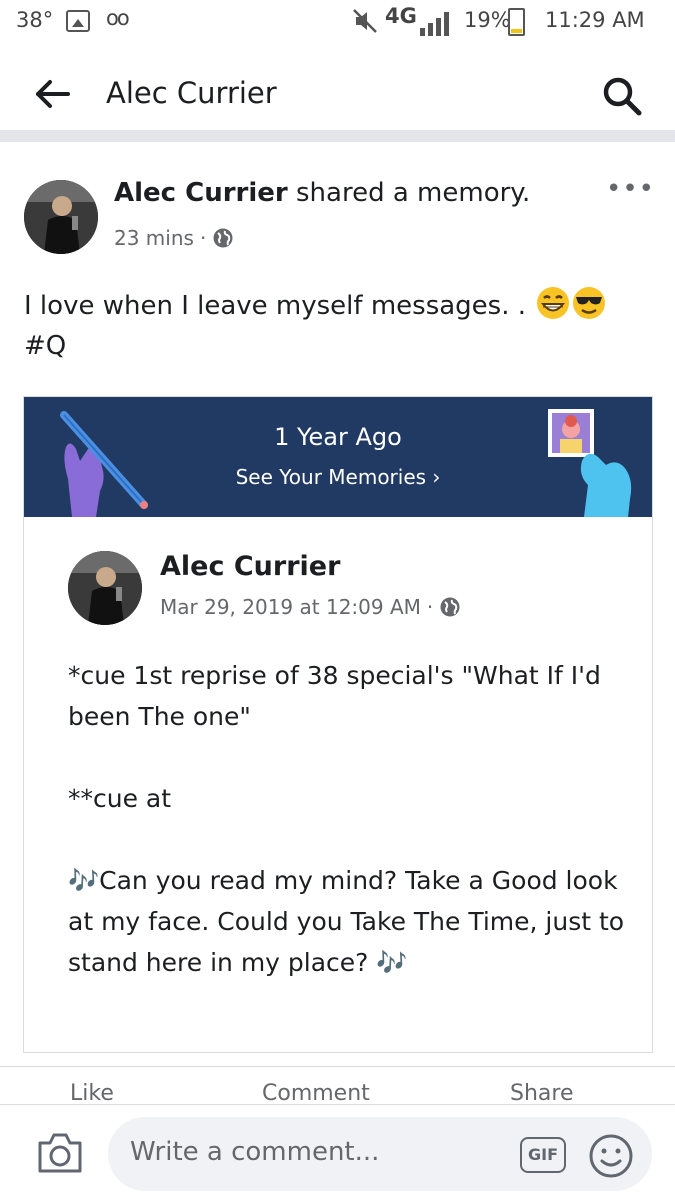 This screenshot has height=1200, width=675. Describe the element at coordinates (60, 1152) in the screenshot. I see `camera-icon` at that location.